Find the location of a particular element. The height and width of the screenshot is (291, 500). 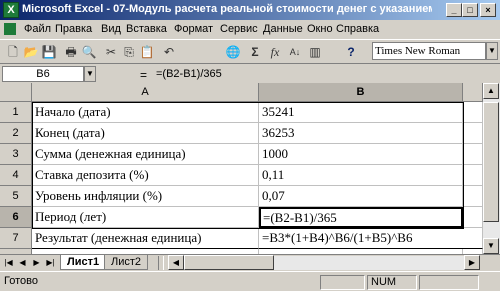

row-header-selected: 6 is located at coordinates (16, 217).